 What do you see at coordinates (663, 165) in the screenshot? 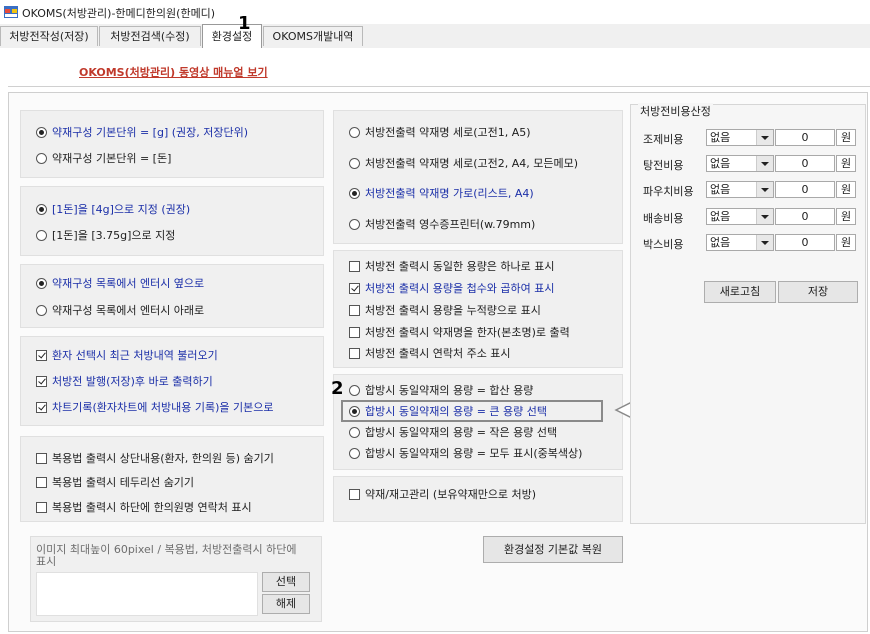
I see `cost-label-decoction: 탕전비용` at bounding box center [663, 165].